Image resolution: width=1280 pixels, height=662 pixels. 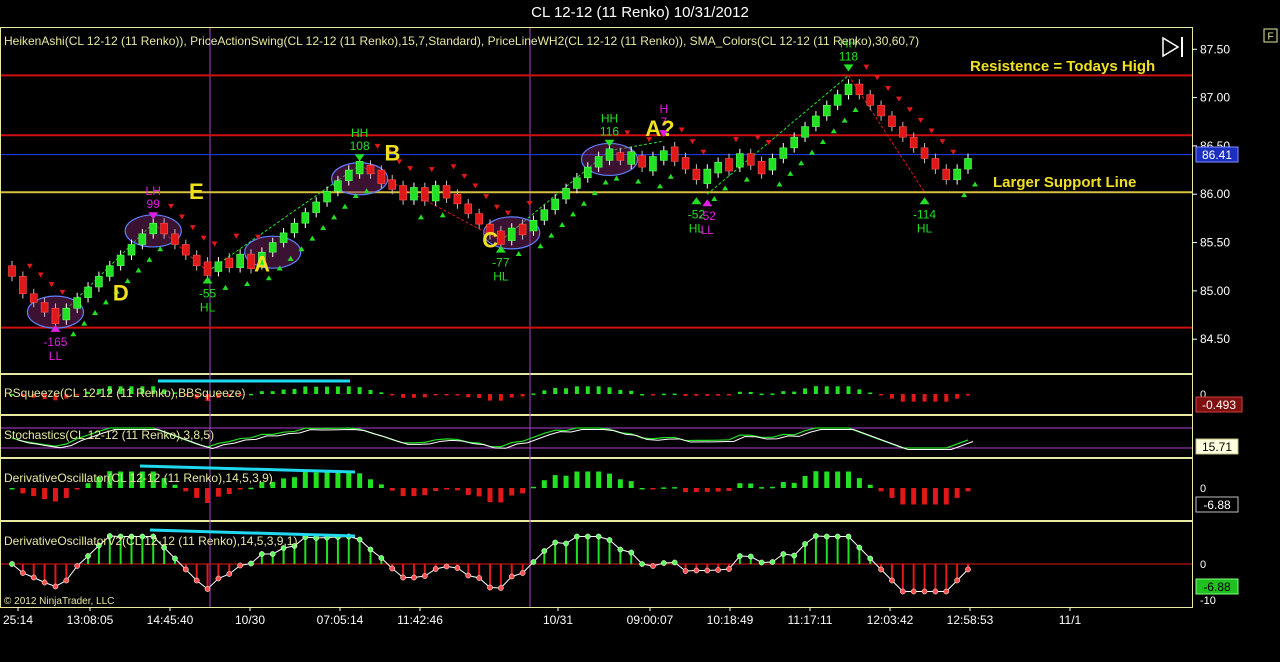 I want to click on swing-type-label: HL, so click(x=208, y=308).